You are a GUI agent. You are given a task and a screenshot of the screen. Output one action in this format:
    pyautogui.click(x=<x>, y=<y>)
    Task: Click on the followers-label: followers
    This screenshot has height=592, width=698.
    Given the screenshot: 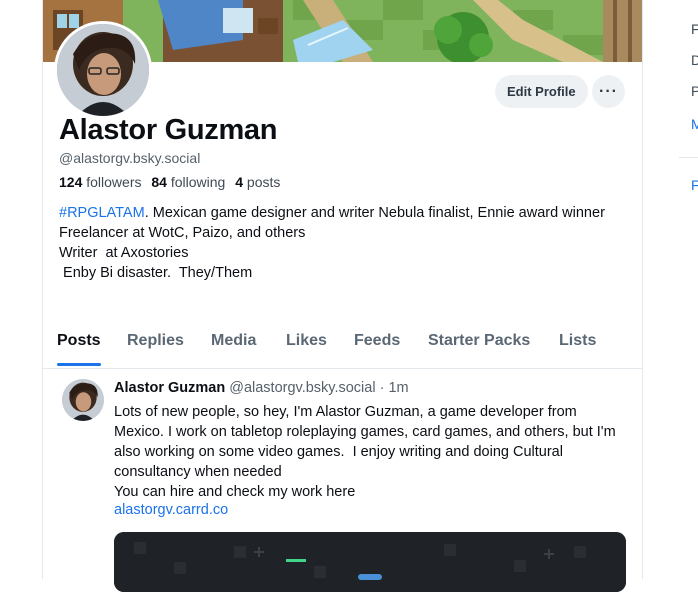 What is the action you would take?
    pyautogui.click(x=114, y=182)
    